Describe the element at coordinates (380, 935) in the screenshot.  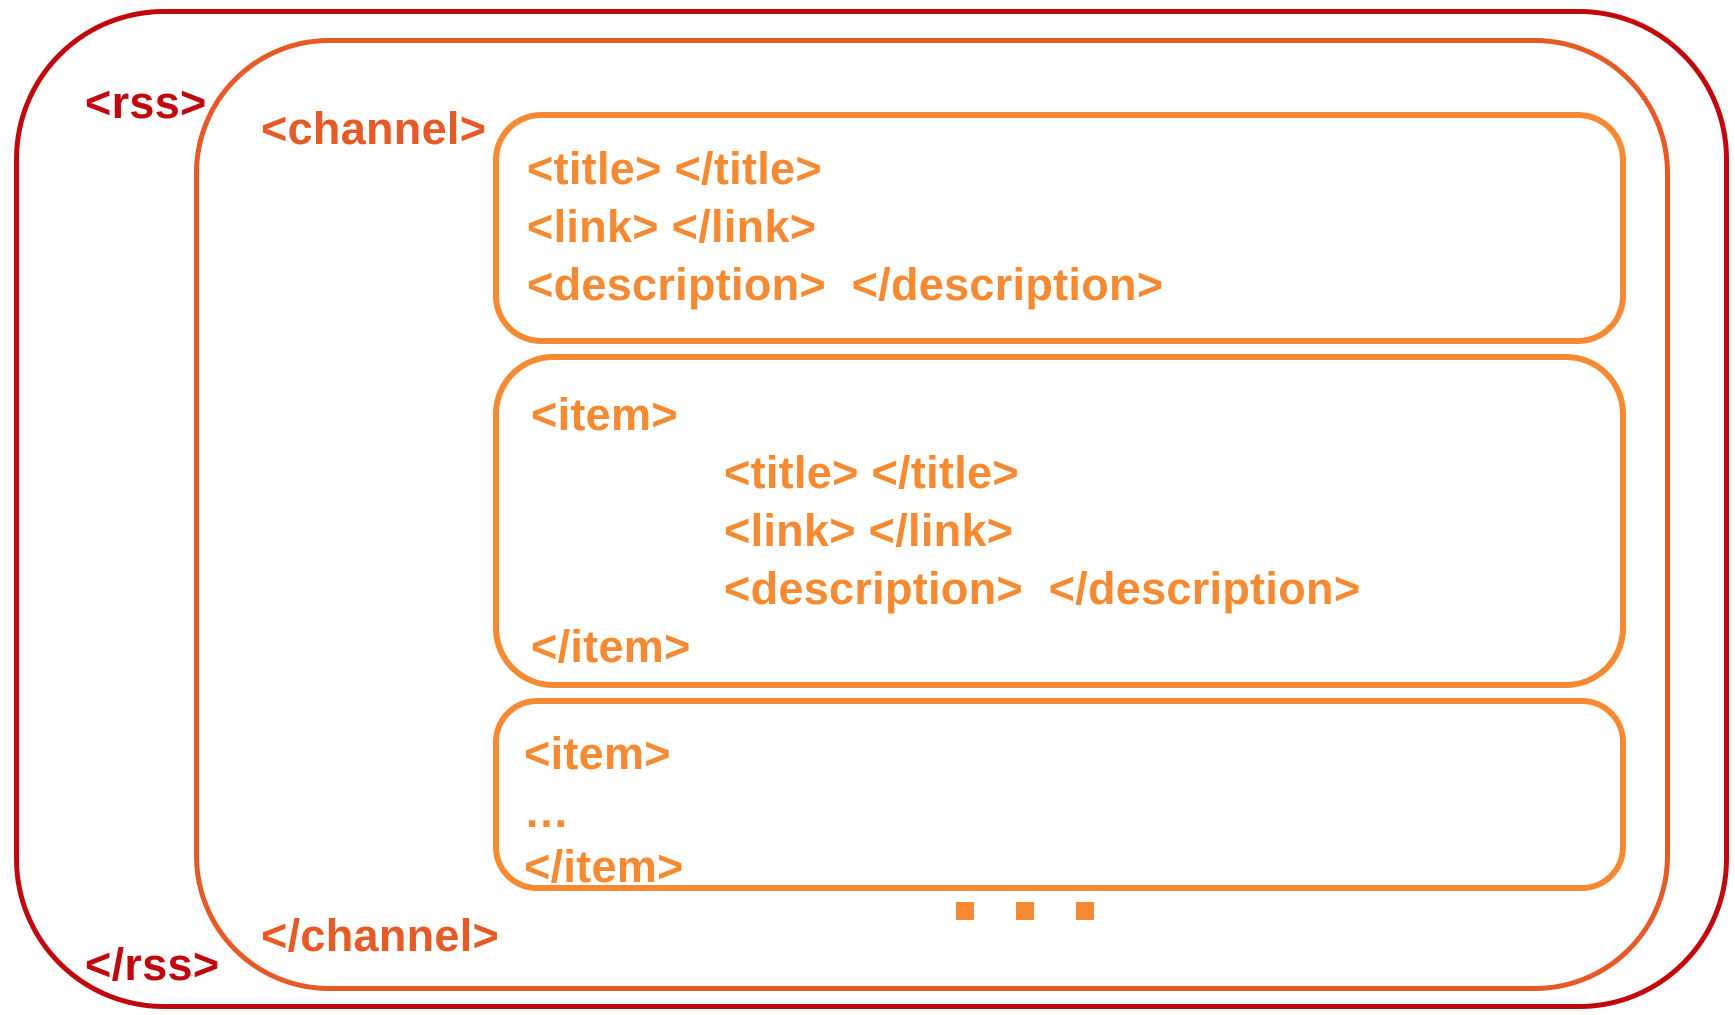
I see `channel-close-tag: </channel>` at that location.